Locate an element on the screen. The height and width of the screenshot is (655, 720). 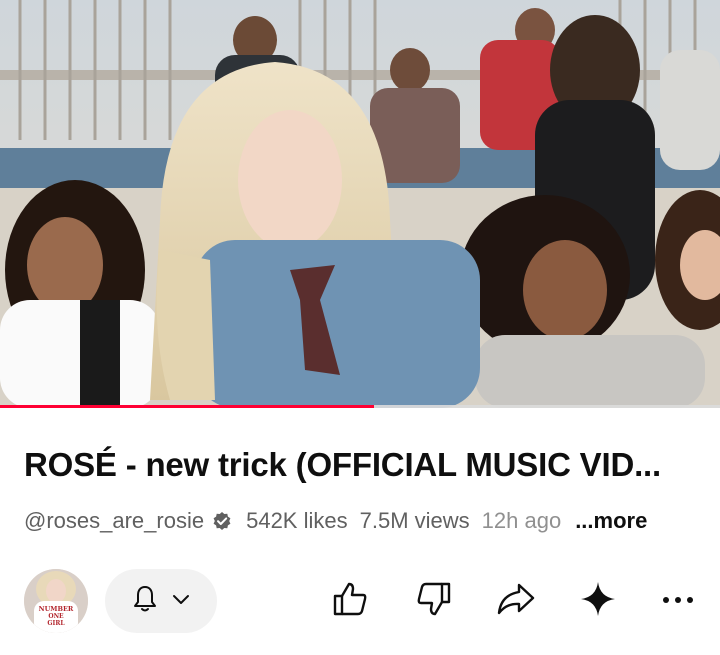
avatar-shirt-line-2: ONE is located at coordinates (56, 616).